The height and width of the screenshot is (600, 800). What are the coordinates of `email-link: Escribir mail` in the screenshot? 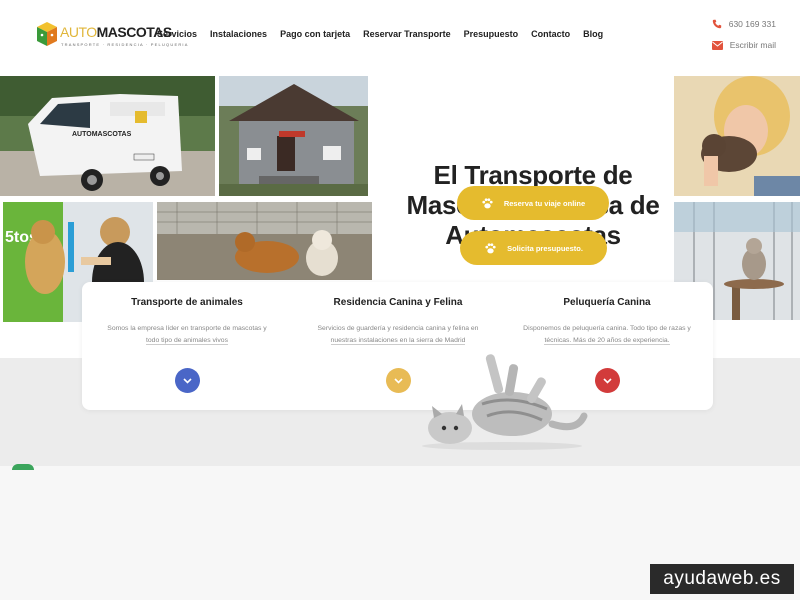 It's located at (743, 45).